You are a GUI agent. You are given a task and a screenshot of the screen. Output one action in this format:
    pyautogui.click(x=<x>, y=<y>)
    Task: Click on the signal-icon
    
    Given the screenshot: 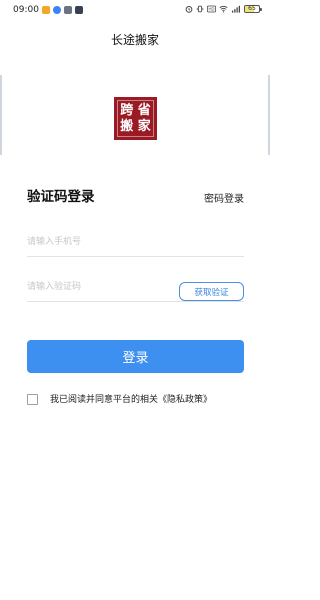 What is the action you would take?
    pyautogui.click(x=236, y=9)
    